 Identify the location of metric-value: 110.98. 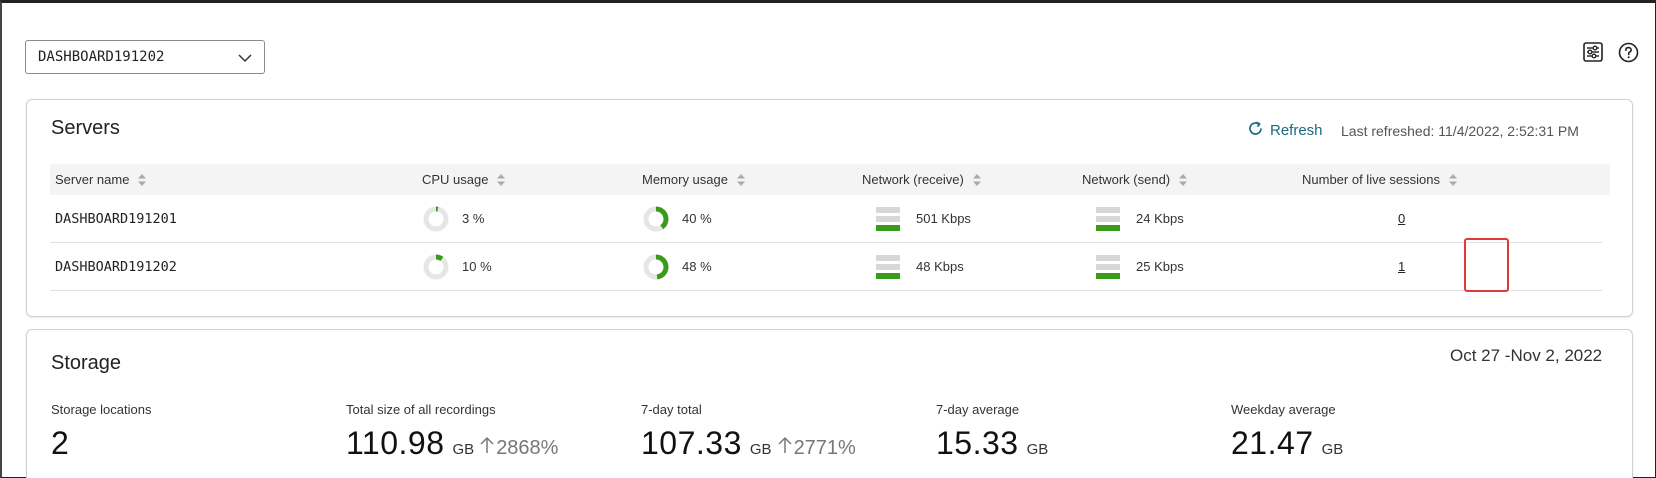
(395, 443).